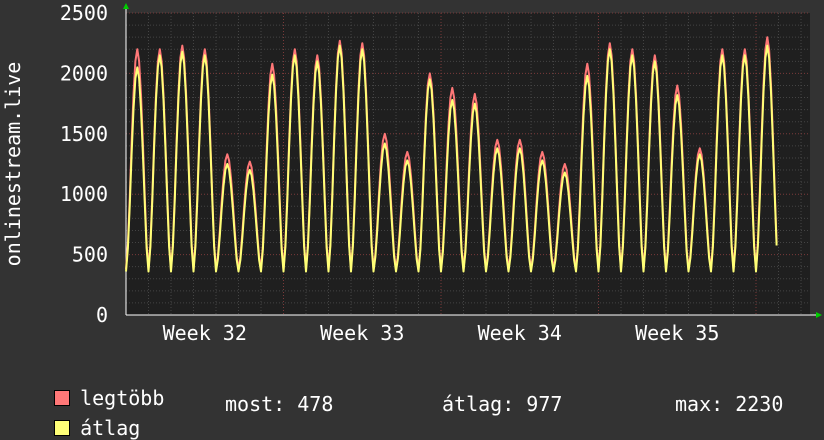 This screenshot has height=440, width=824. I want to click on legend-swatch-avg, so click(62, 428).